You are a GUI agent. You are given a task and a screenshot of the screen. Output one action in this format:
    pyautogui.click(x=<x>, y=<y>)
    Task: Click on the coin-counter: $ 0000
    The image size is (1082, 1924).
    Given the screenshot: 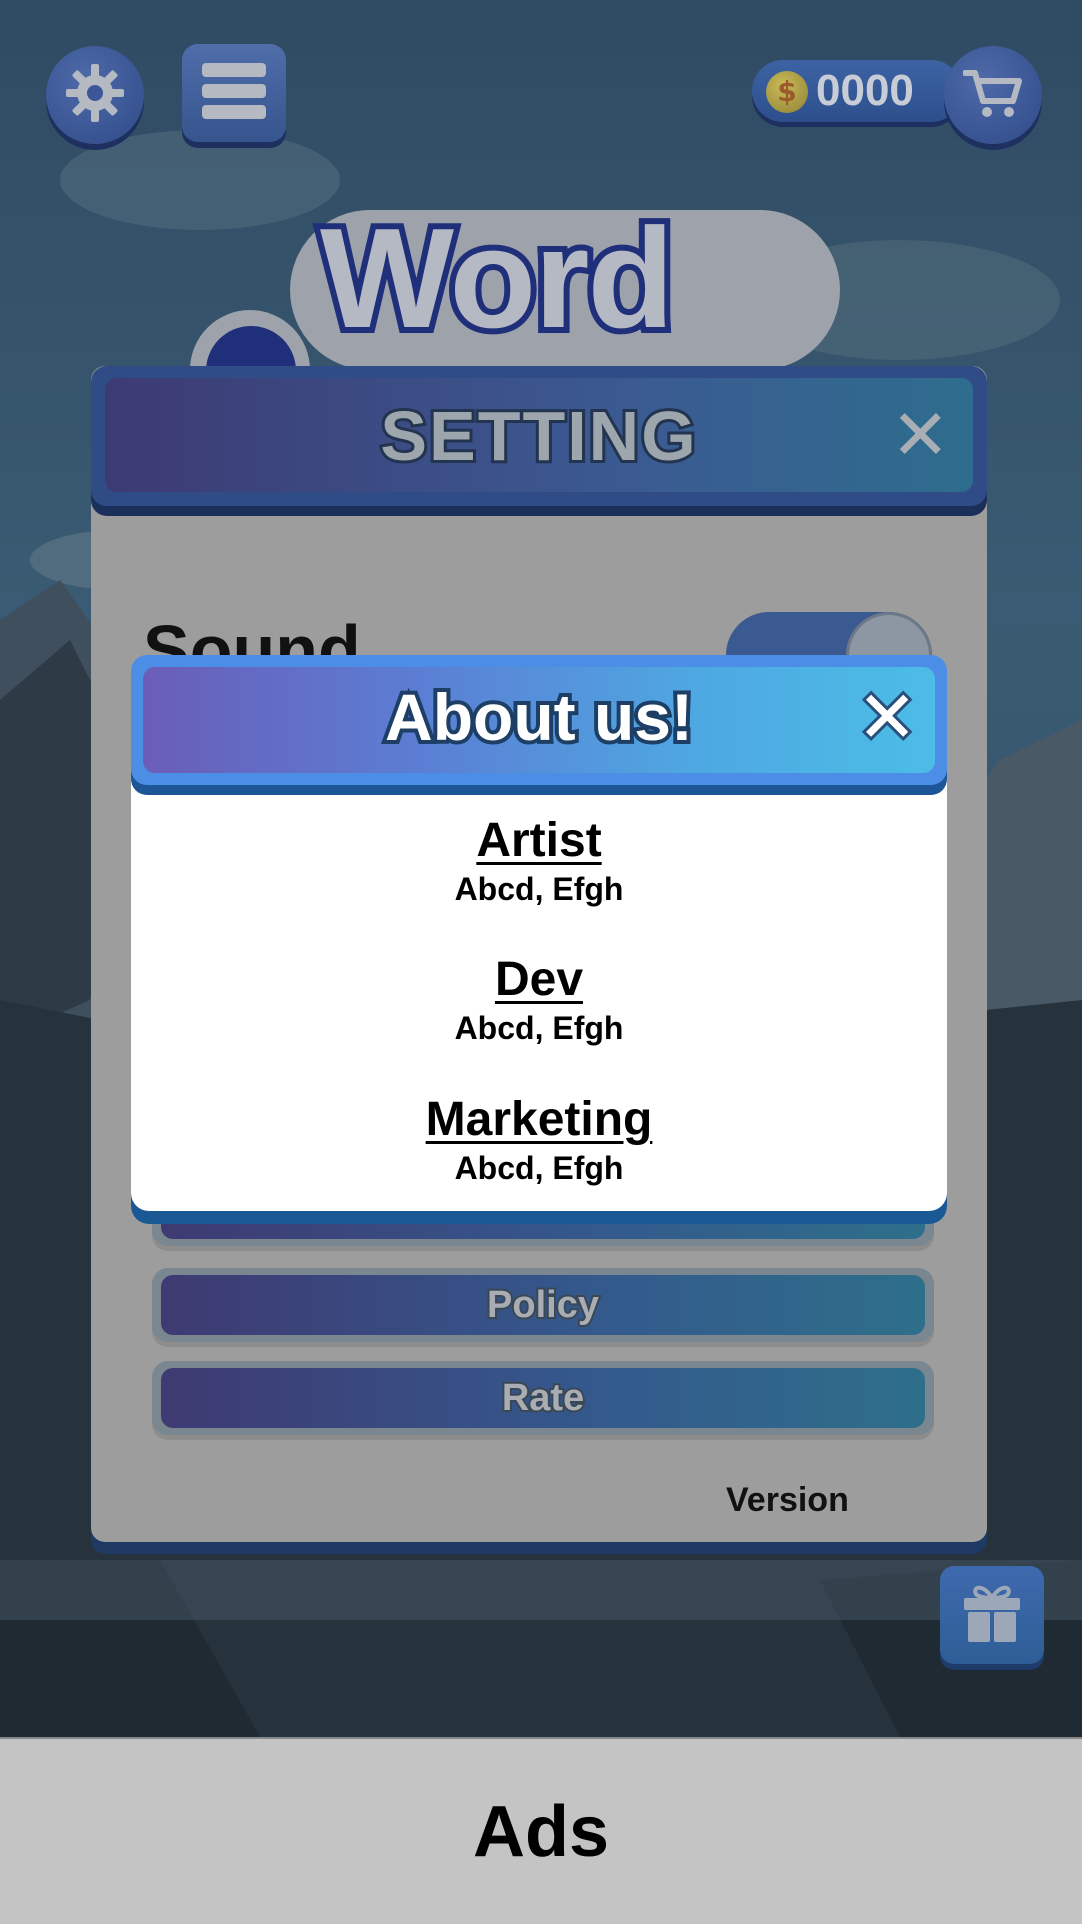 What is the action you would take?
    pyautogui.click(x=857, y=91)
    